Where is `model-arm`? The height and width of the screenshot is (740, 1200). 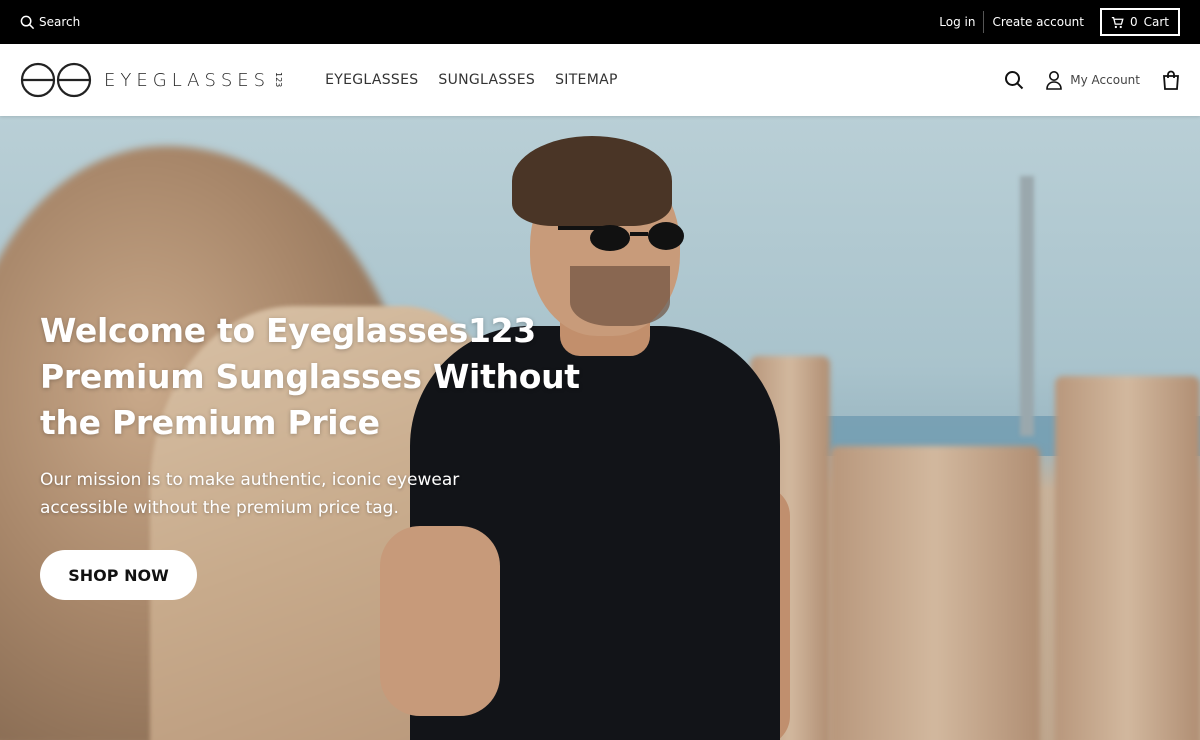 model-arm is located at coordinates (440, 621).